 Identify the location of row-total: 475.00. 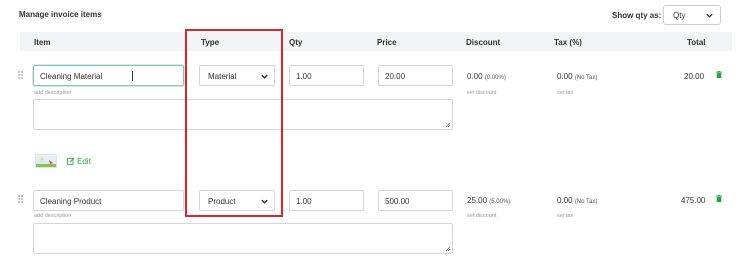
(693, 200).